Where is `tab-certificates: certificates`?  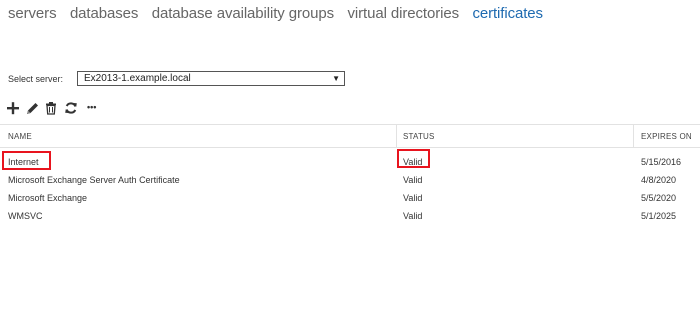 tab-certificates: certificates is located at coordinates (507, 13).